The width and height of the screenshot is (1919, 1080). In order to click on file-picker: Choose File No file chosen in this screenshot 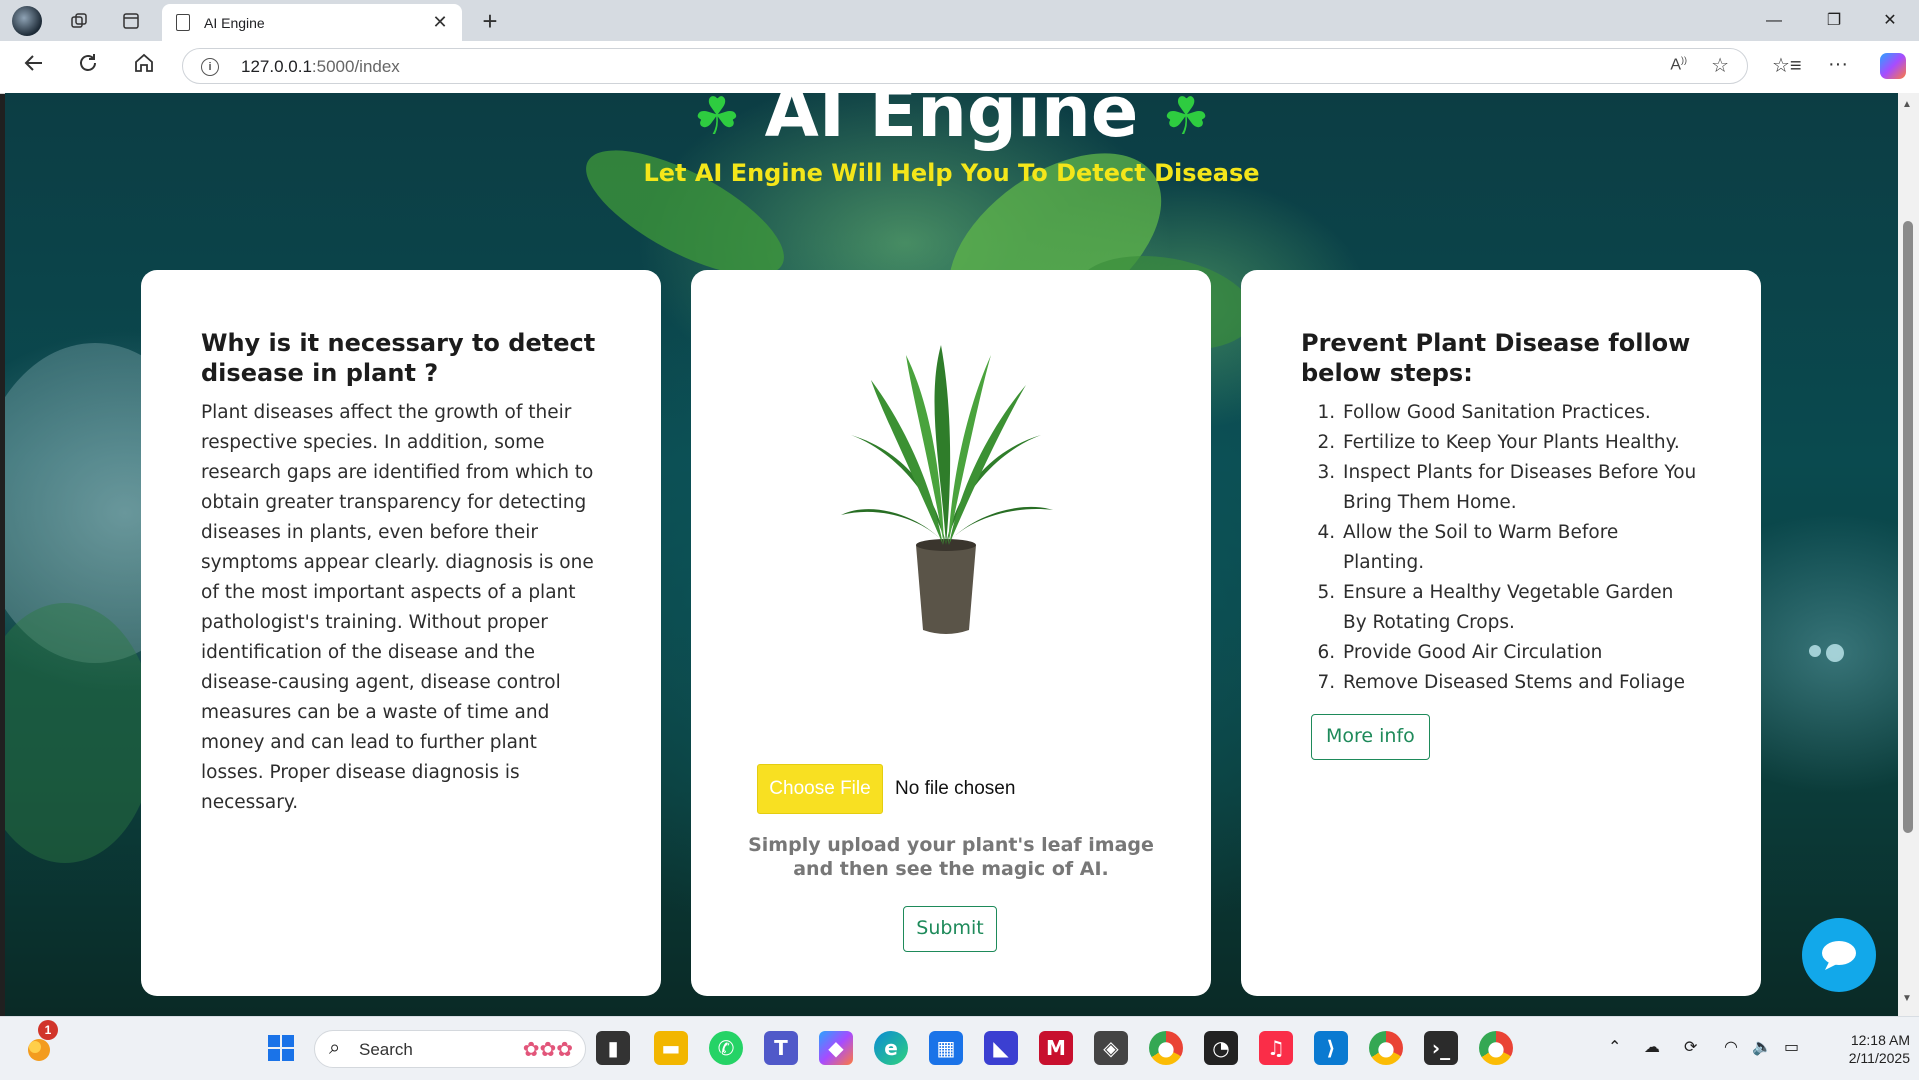, I will do `click(886, 789)`.